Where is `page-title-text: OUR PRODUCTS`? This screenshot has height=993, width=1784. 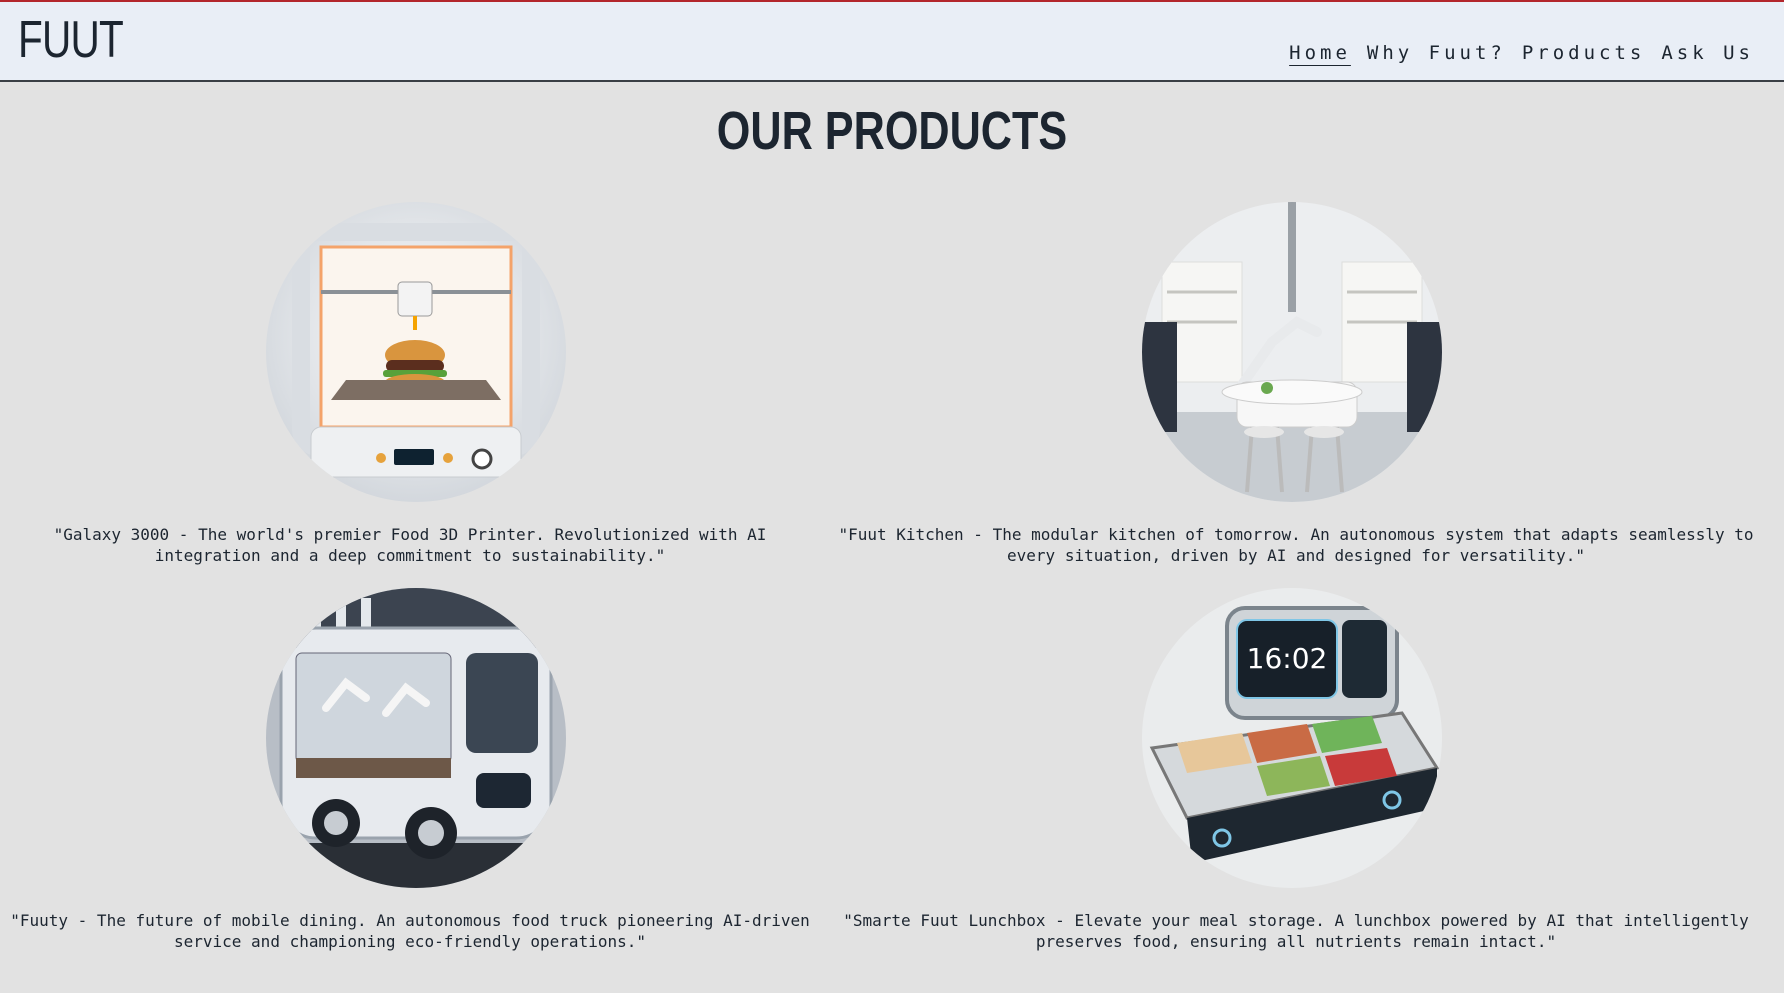
page-title-text: OUR PRODUCTS is located at coordinates (892, 131).